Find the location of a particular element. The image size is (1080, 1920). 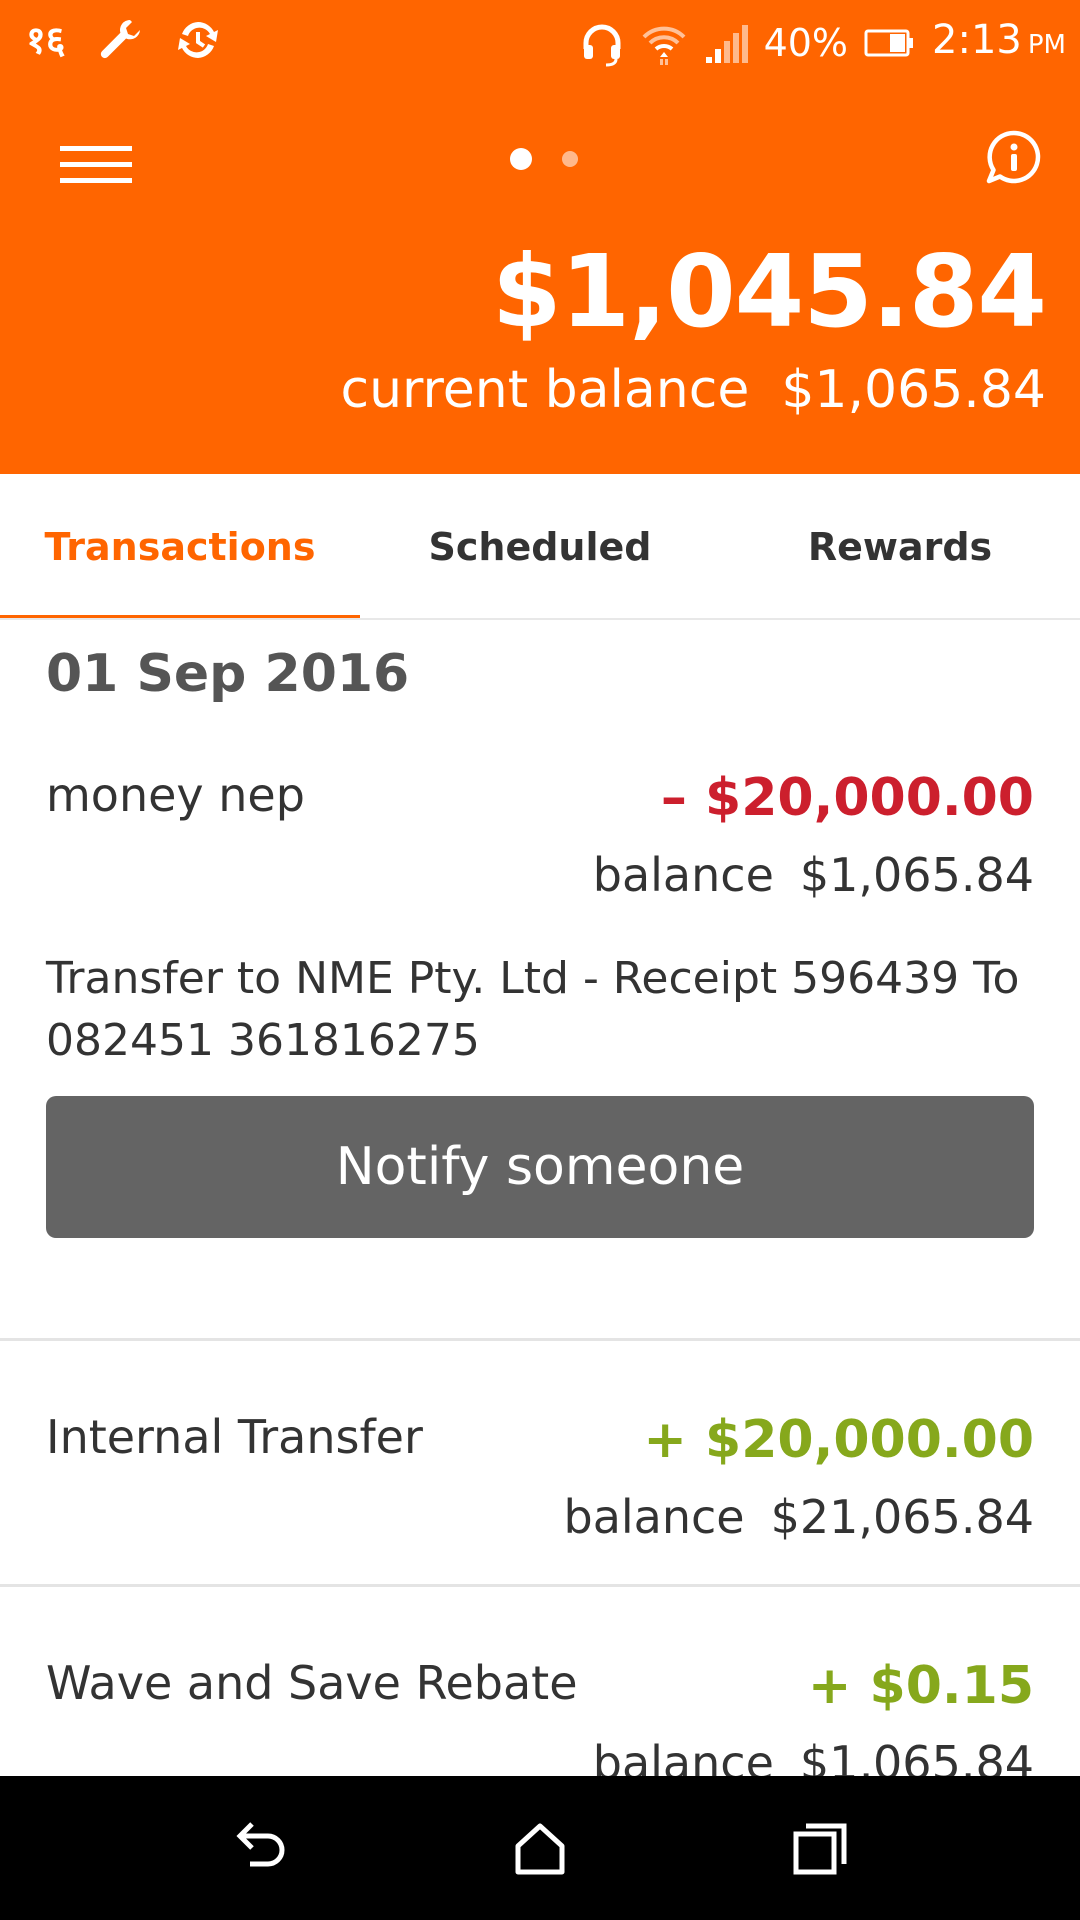

tab-bar: Transactions Scheduled Rewards is located at coordinates (540, 547).